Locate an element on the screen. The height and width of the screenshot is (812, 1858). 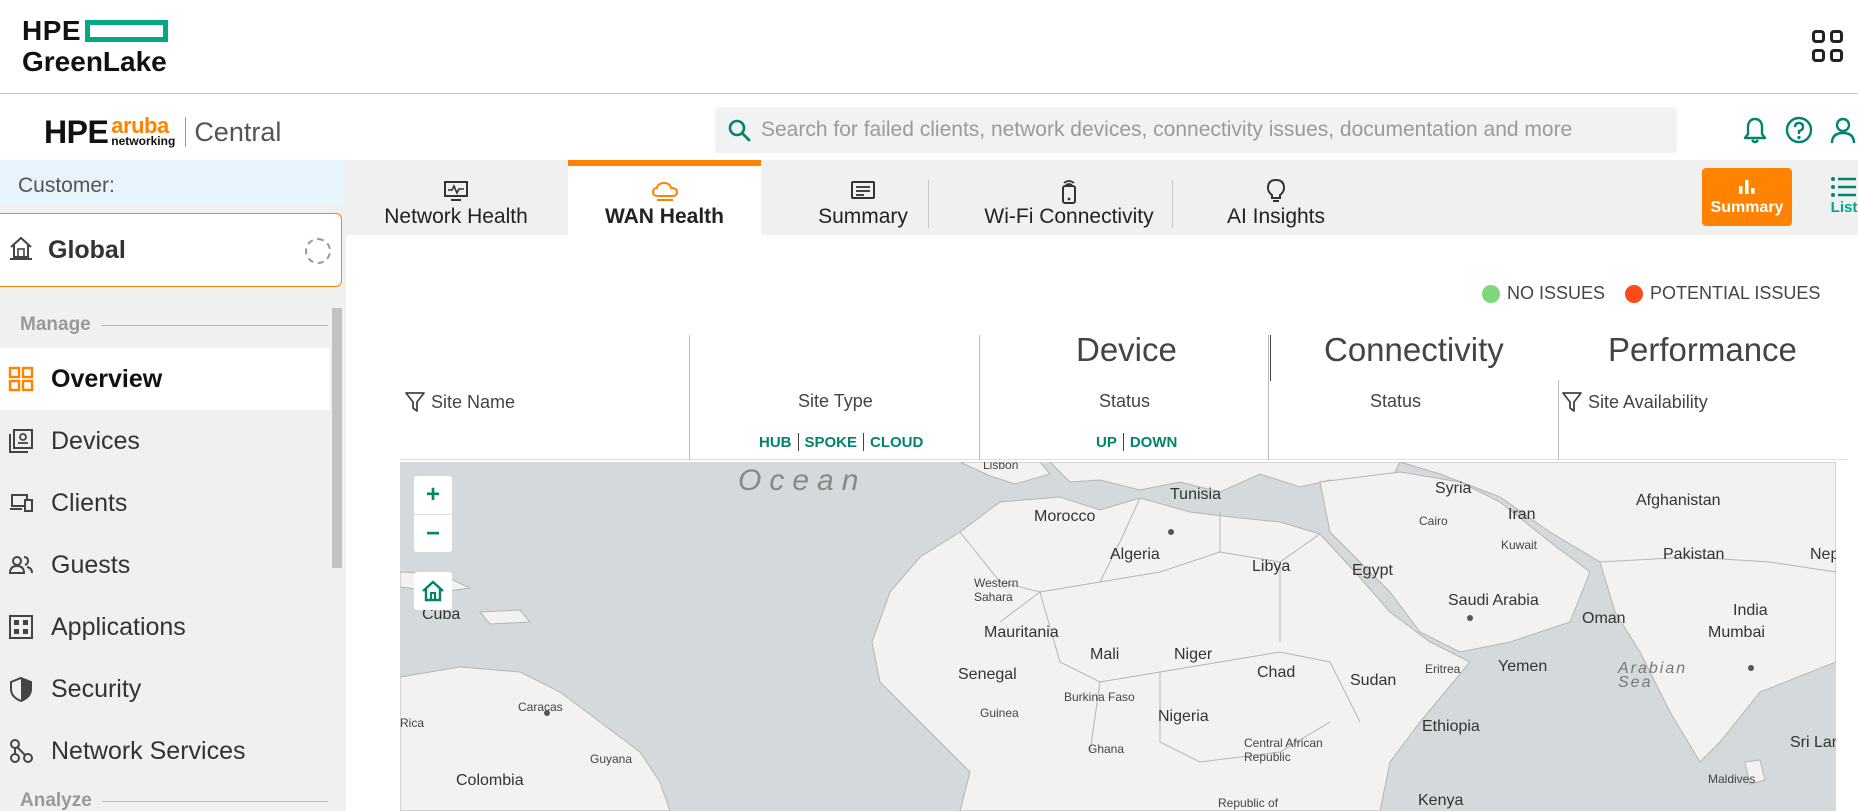
devices-icon is located at coordinates (21, 441).